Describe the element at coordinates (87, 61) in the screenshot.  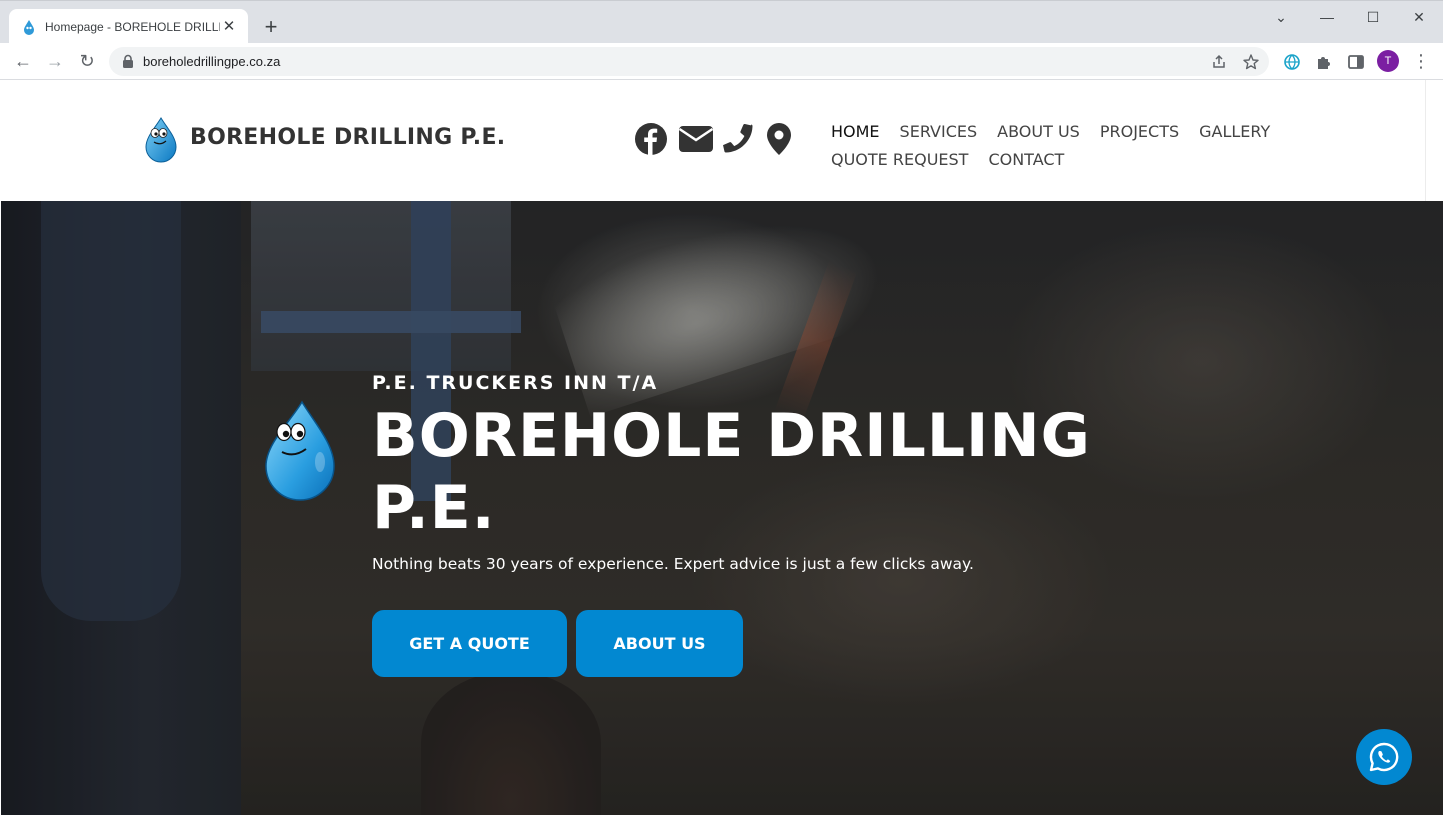
I see `reload-icon: ↻` at that location.